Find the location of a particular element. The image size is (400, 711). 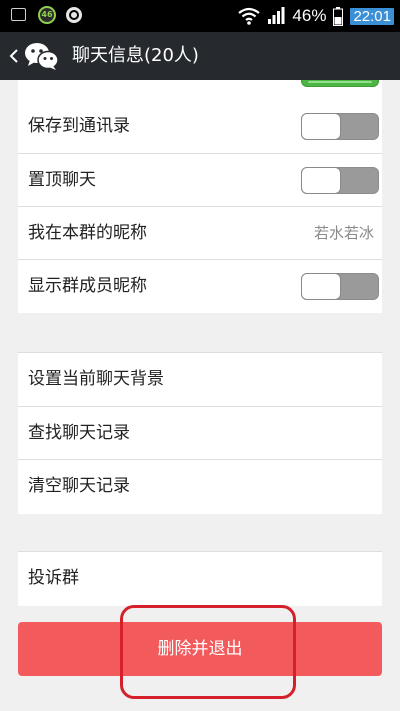

list-item-my-group-nickname: 我在本群的昵称 若水若冰 is located at coordinates (200, 233).